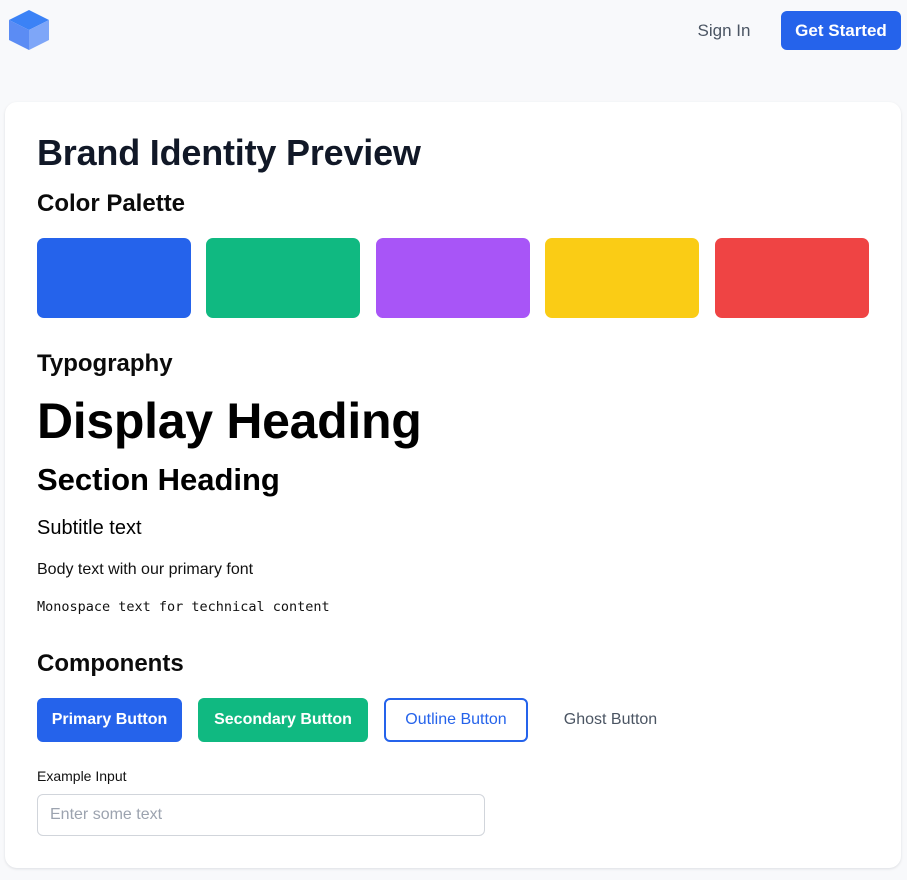  Describe the element at coordinates (110, 663) in the screenshot. I see `components-heading: Components` at that location.